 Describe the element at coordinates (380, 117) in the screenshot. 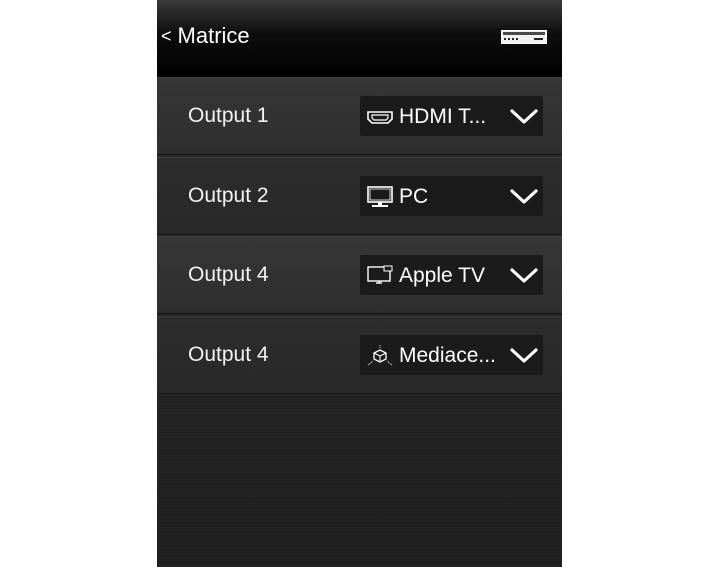

I see `hdmi-port-icon` at that location.